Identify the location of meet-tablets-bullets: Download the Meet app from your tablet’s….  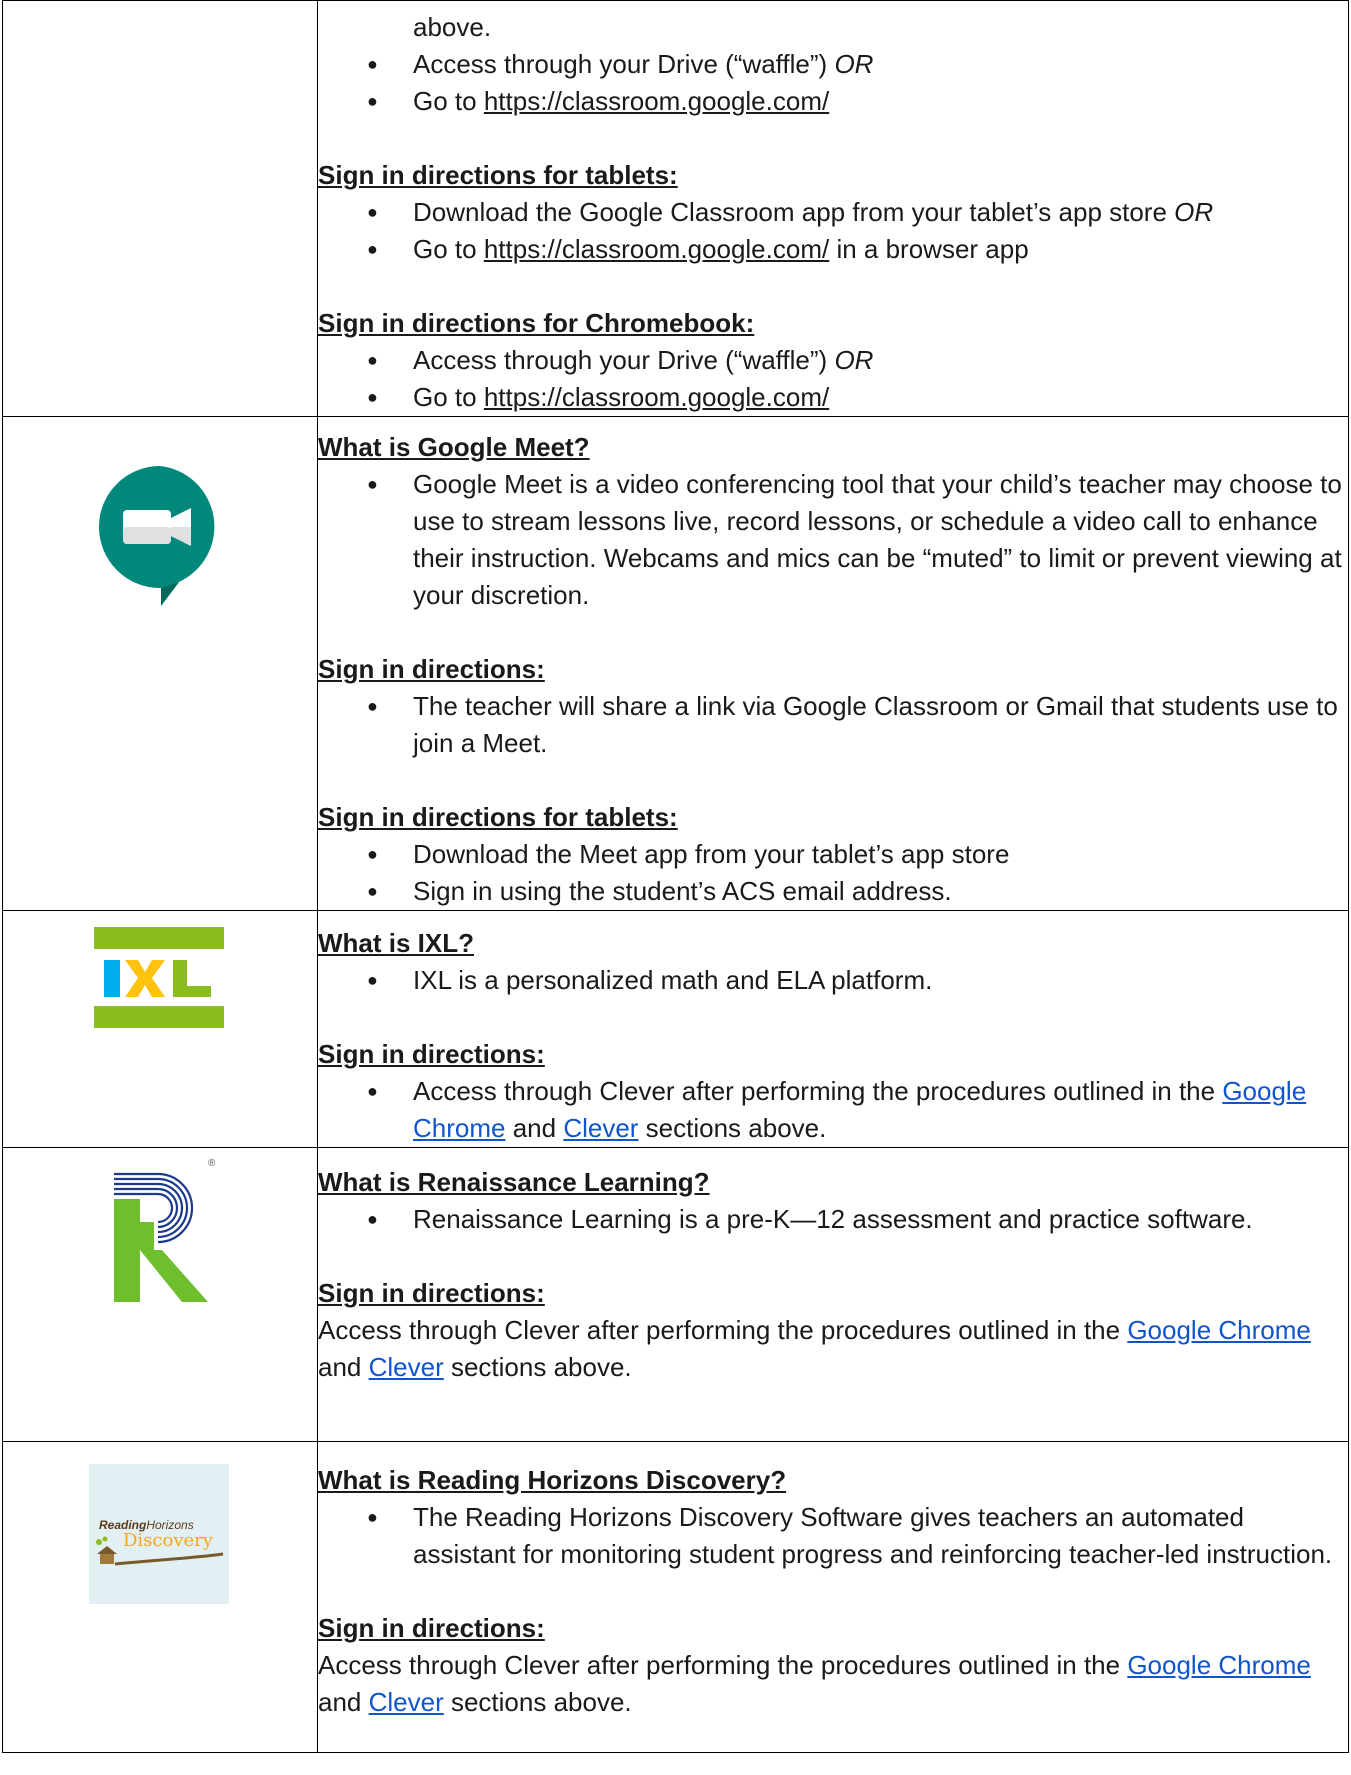
(833, 873).